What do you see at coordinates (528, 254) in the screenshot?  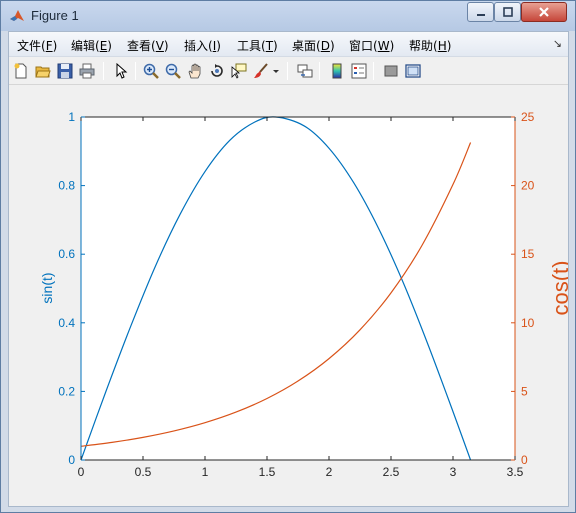 I see `right-y-tick-label: 15` at bounding box center [528, 254].